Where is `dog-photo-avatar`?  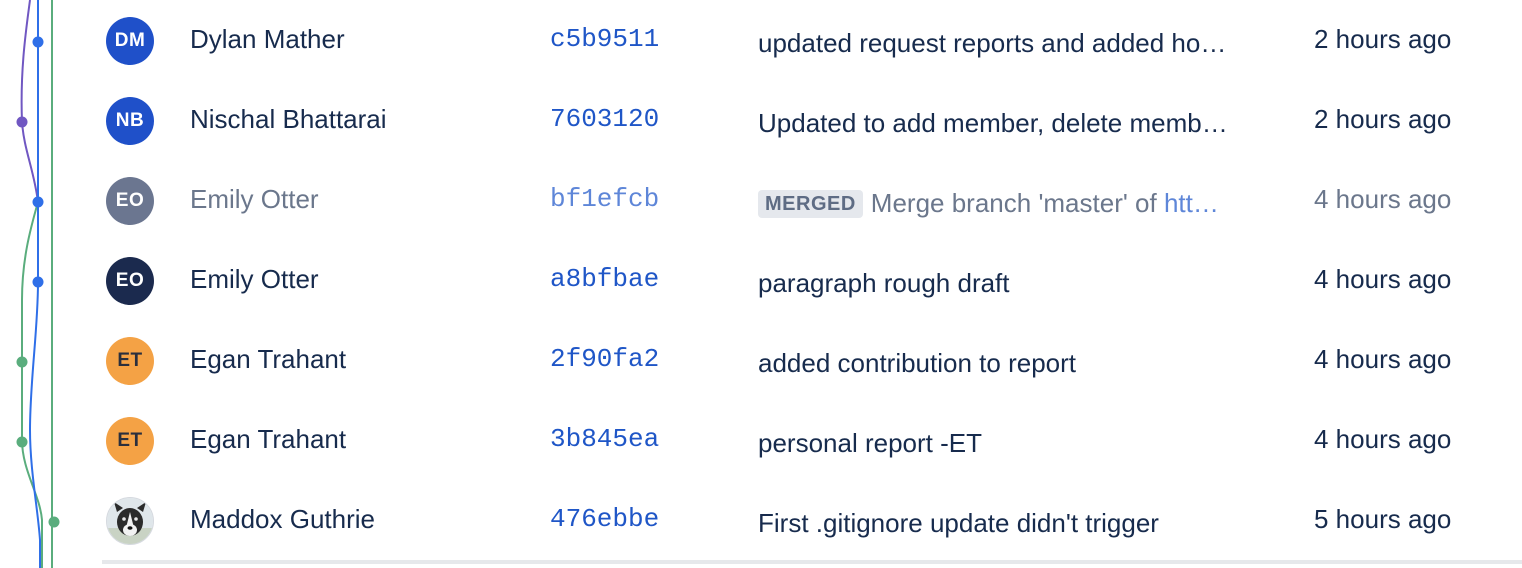 dog-photo-avatar is located at coordinates (130, 521).